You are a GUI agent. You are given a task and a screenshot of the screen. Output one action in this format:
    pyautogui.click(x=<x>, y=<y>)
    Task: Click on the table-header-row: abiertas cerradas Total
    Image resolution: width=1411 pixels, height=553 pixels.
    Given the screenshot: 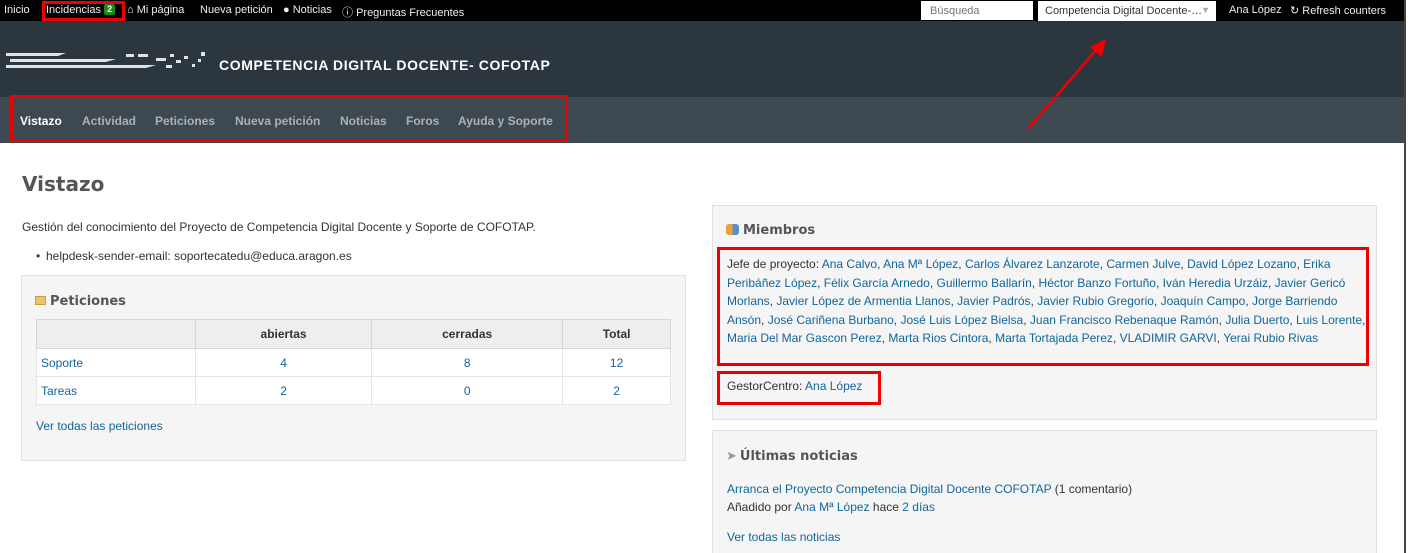 What is the action you would take?
    pyautogui.click(x=353, y=334)
    